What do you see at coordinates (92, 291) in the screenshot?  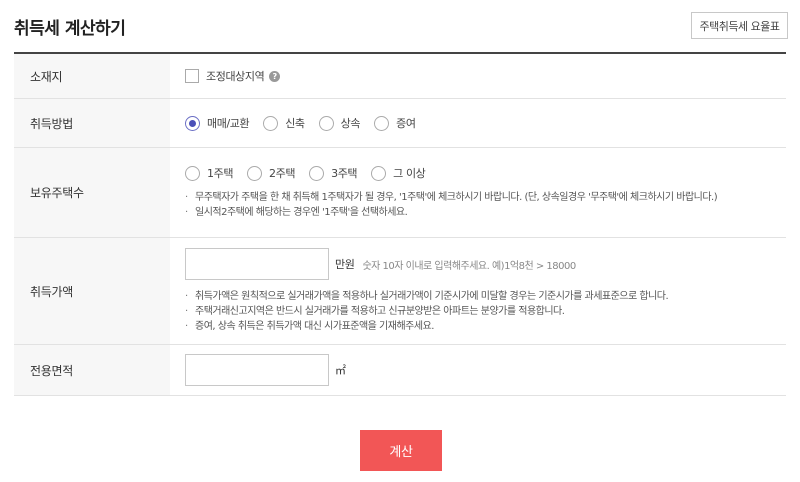 I see `price-label: 취득가액` at bounding box center [92, 291].